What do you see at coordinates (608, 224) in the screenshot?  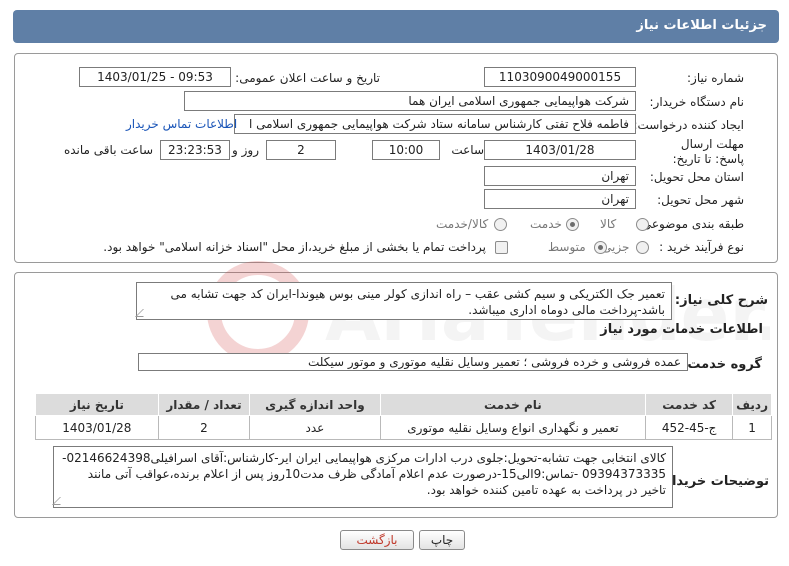 I see `category-goods-label: کالا` at bounding box center [608, 224].